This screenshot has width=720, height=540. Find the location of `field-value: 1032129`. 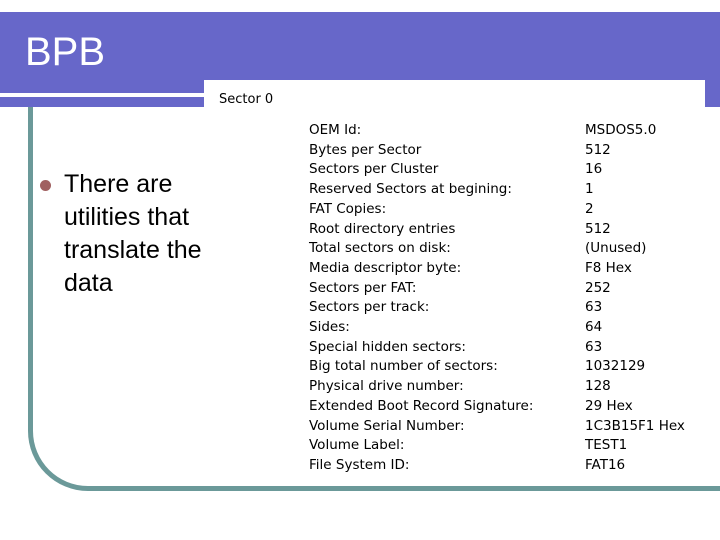

field-value: 1032129 is located at coordinates (615, 366).